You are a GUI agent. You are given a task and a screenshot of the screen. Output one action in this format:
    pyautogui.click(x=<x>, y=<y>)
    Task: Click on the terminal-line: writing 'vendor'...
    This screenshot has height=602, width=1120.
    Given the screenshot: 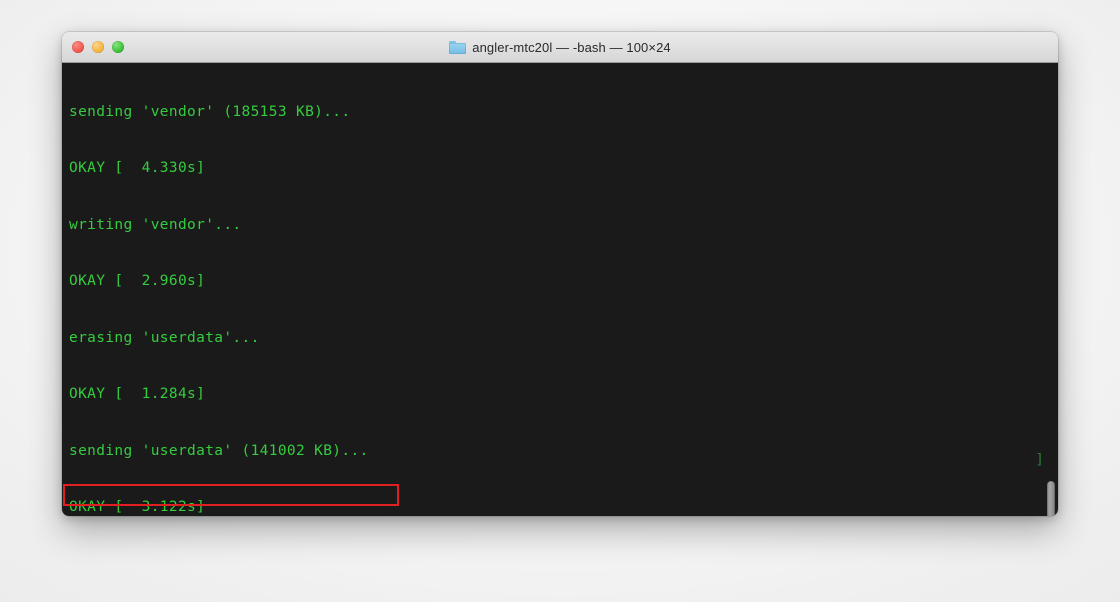 What is the action you would take?
    pyautogui.click(x=155, y=224)
    